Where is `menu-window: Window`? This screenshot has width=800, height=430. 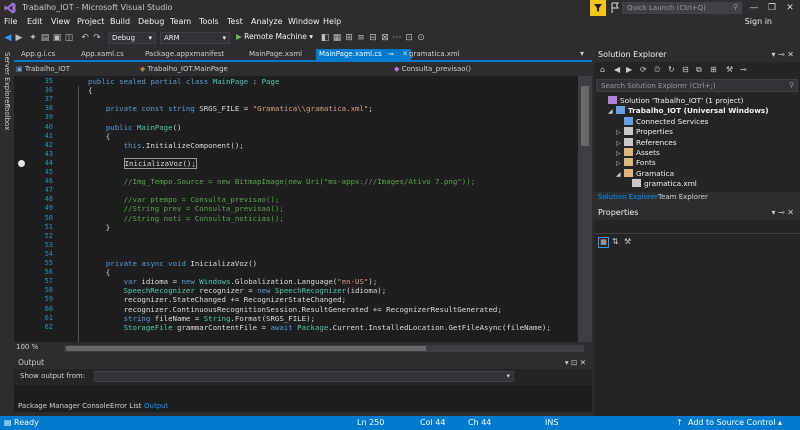 menu-window: Window is located at coordinates (304, 21).